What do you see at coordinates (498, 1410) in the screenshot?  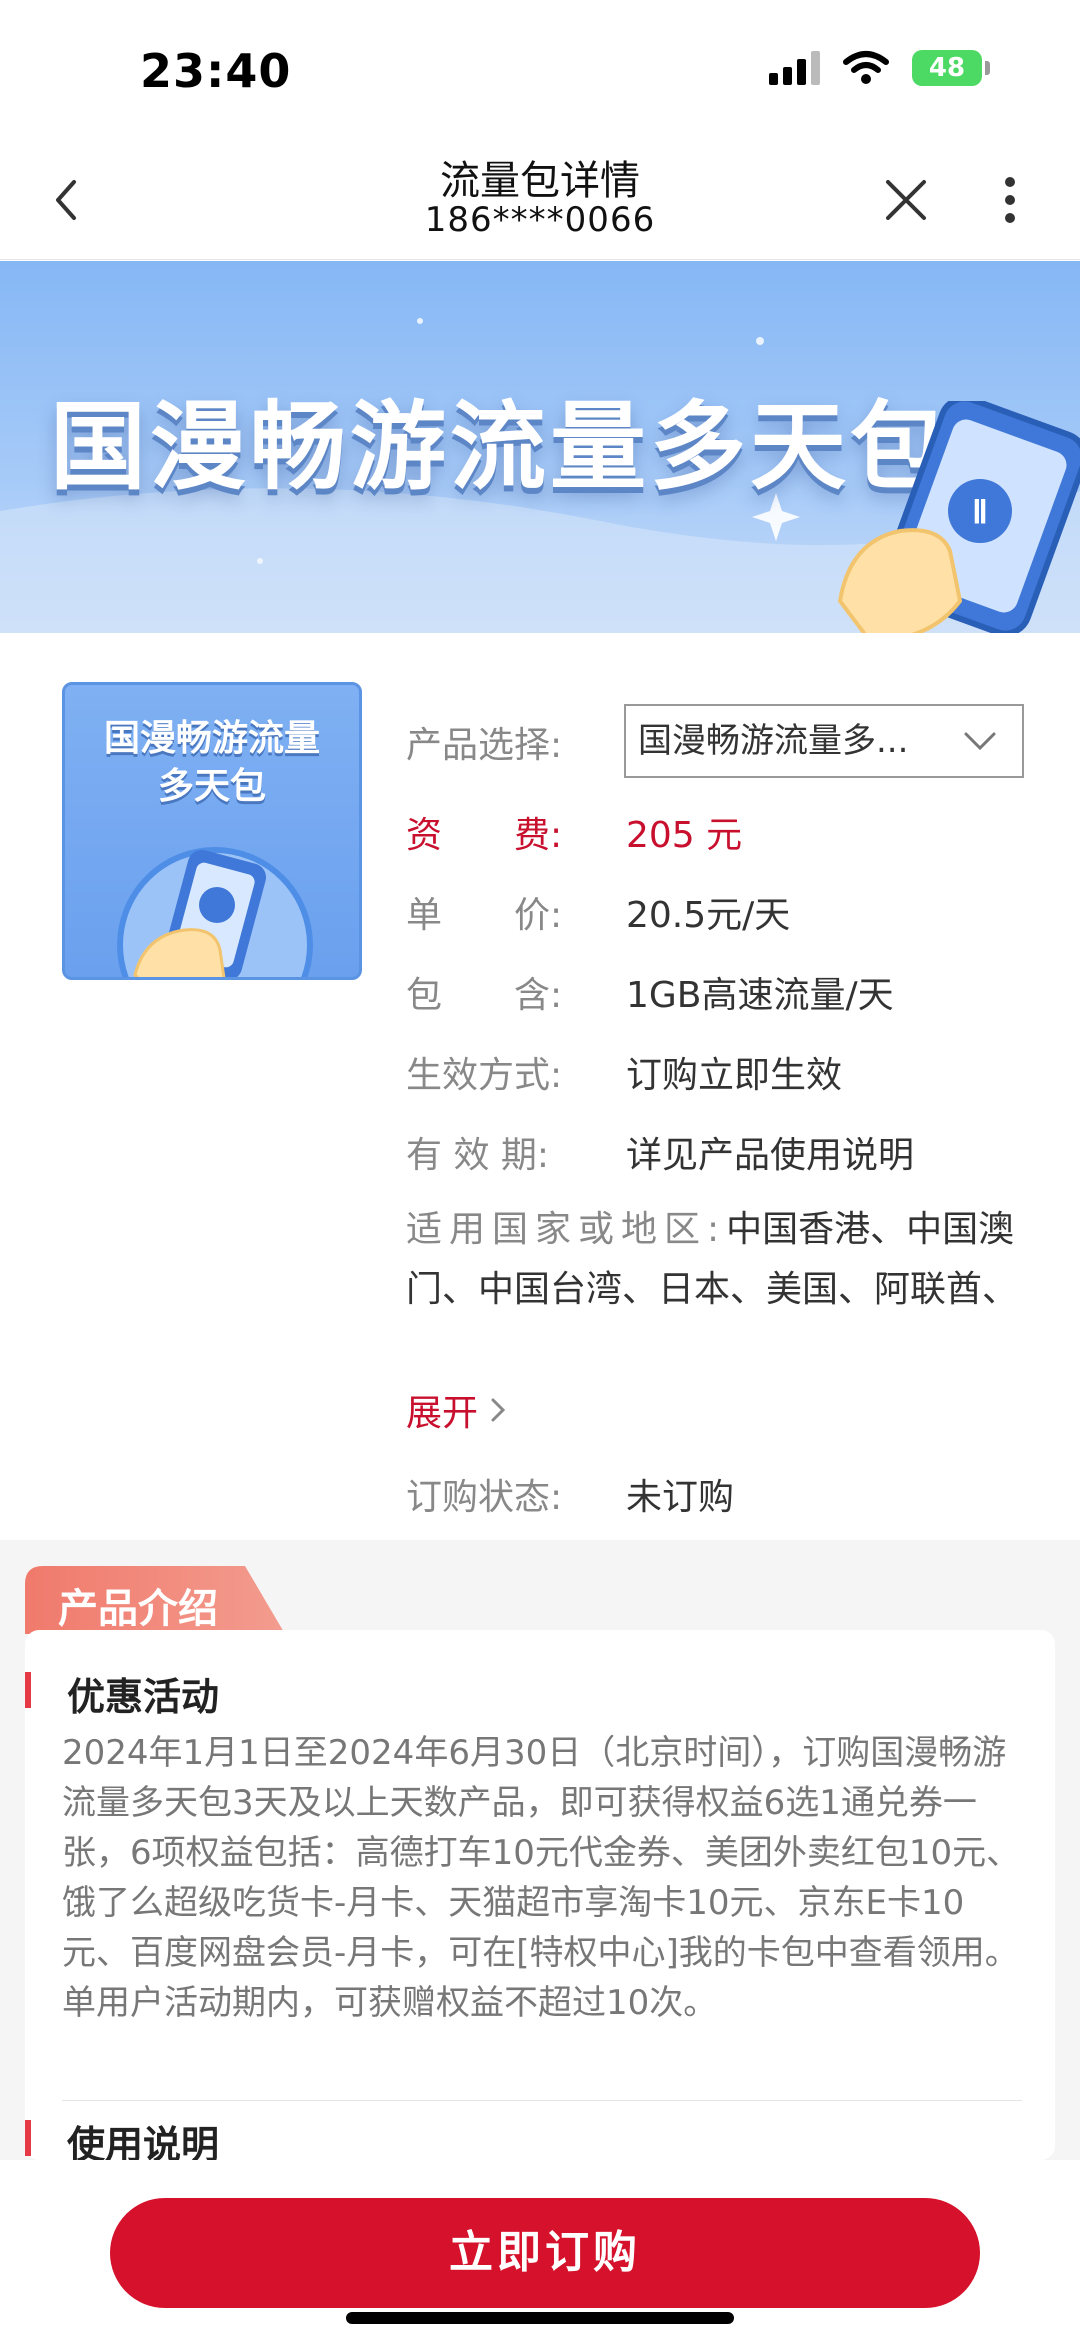 I see `chevron-right-icon` at bounding box center [498, 1410].